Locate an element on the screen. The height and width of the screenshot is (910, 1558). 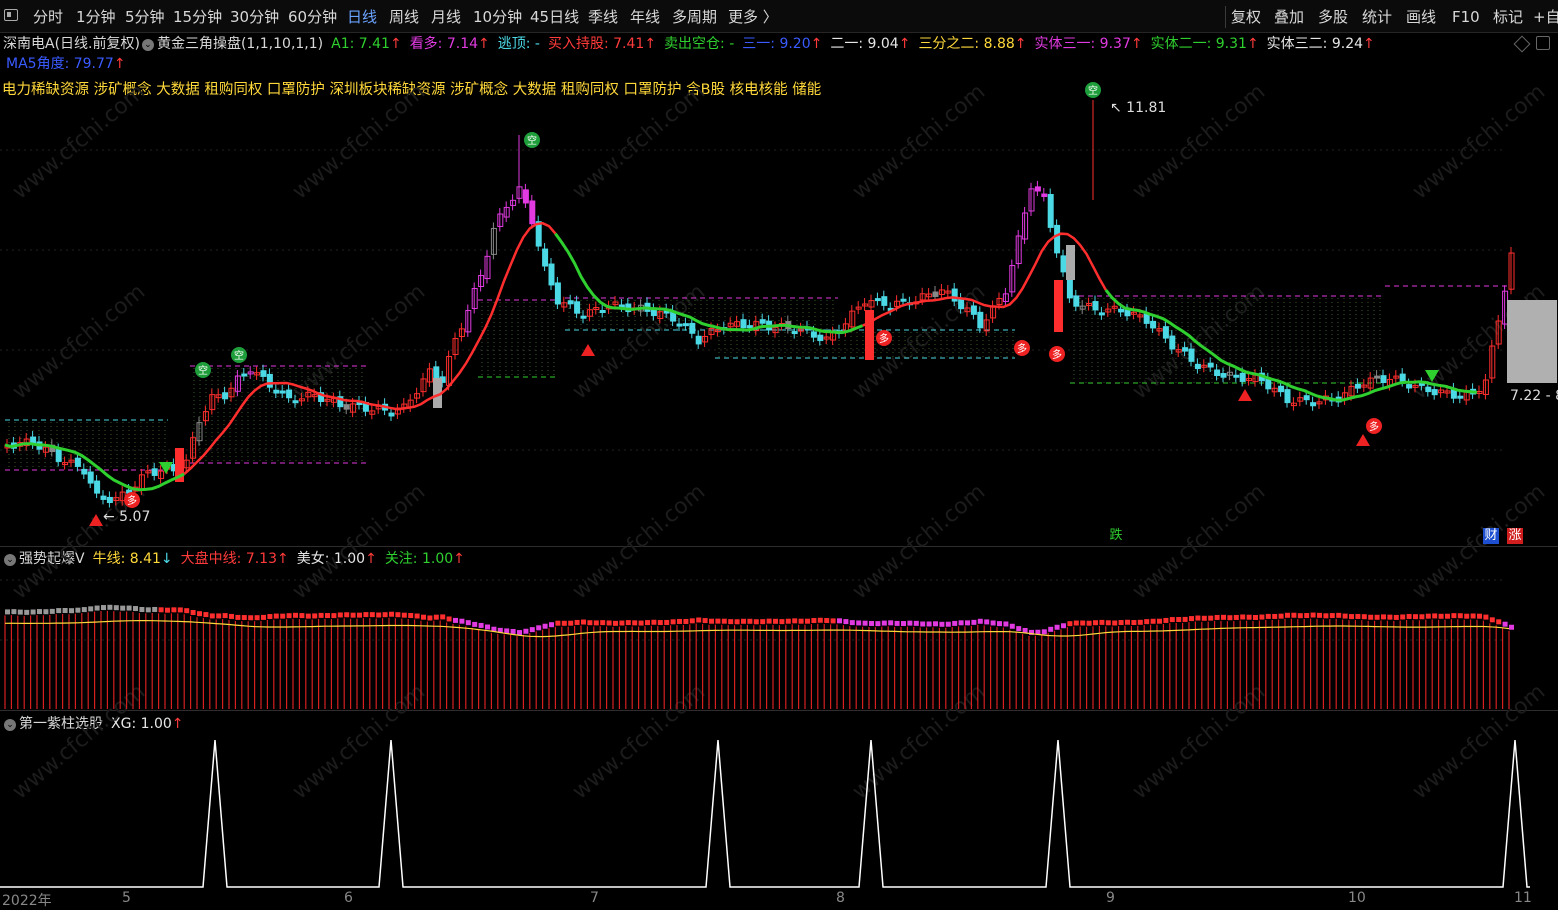
event-finance-badge: 财 is located at coordinates (1491, 536).